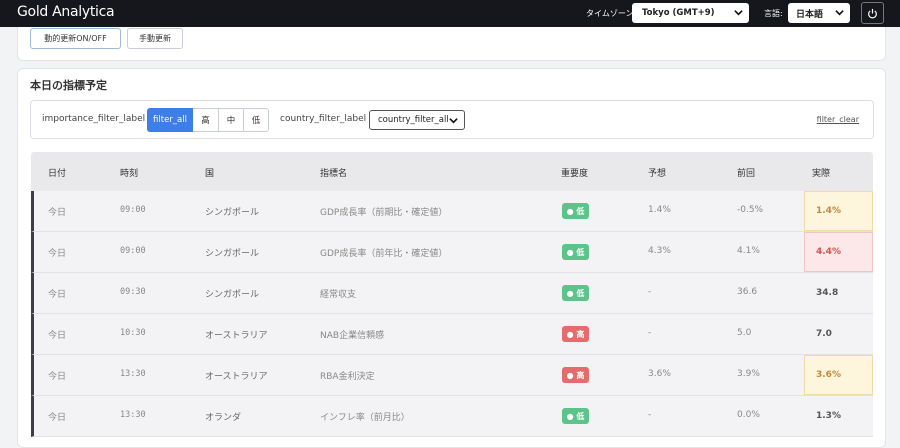 The image size is (900, 448). What do you see at coordinates (334, 174) in the screenshot?
I see `header-indicator: 指標名` at bounding box center [334, 174].